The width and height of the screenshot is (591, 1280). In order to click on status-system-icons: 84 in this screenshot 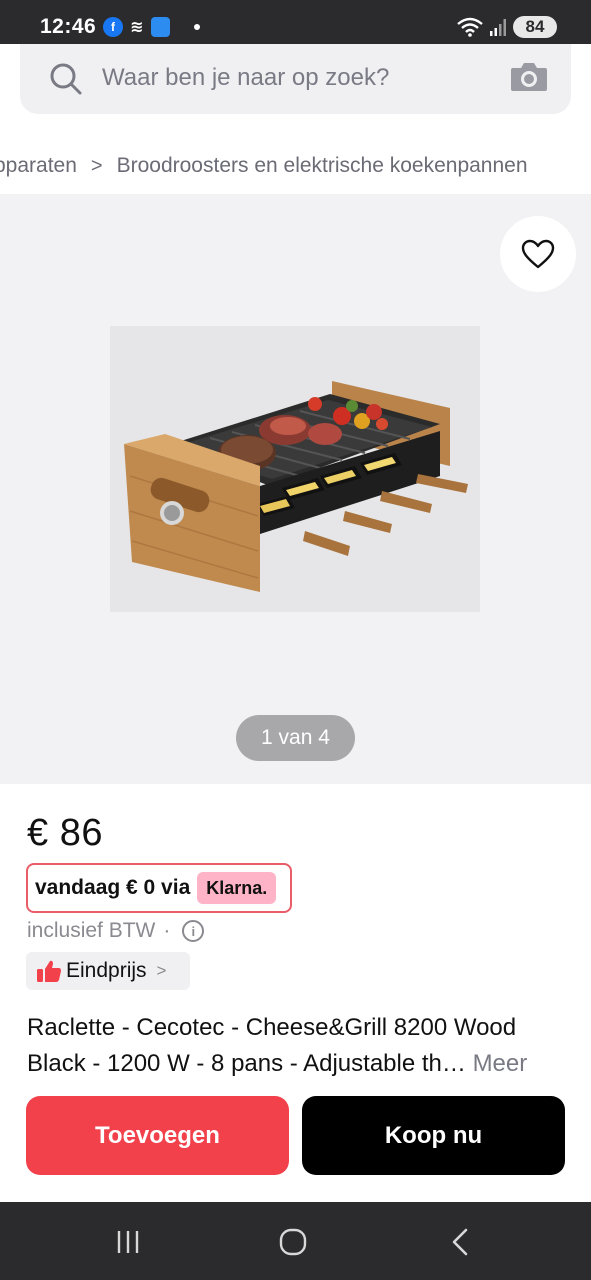, I will do `click(507, 27)`.